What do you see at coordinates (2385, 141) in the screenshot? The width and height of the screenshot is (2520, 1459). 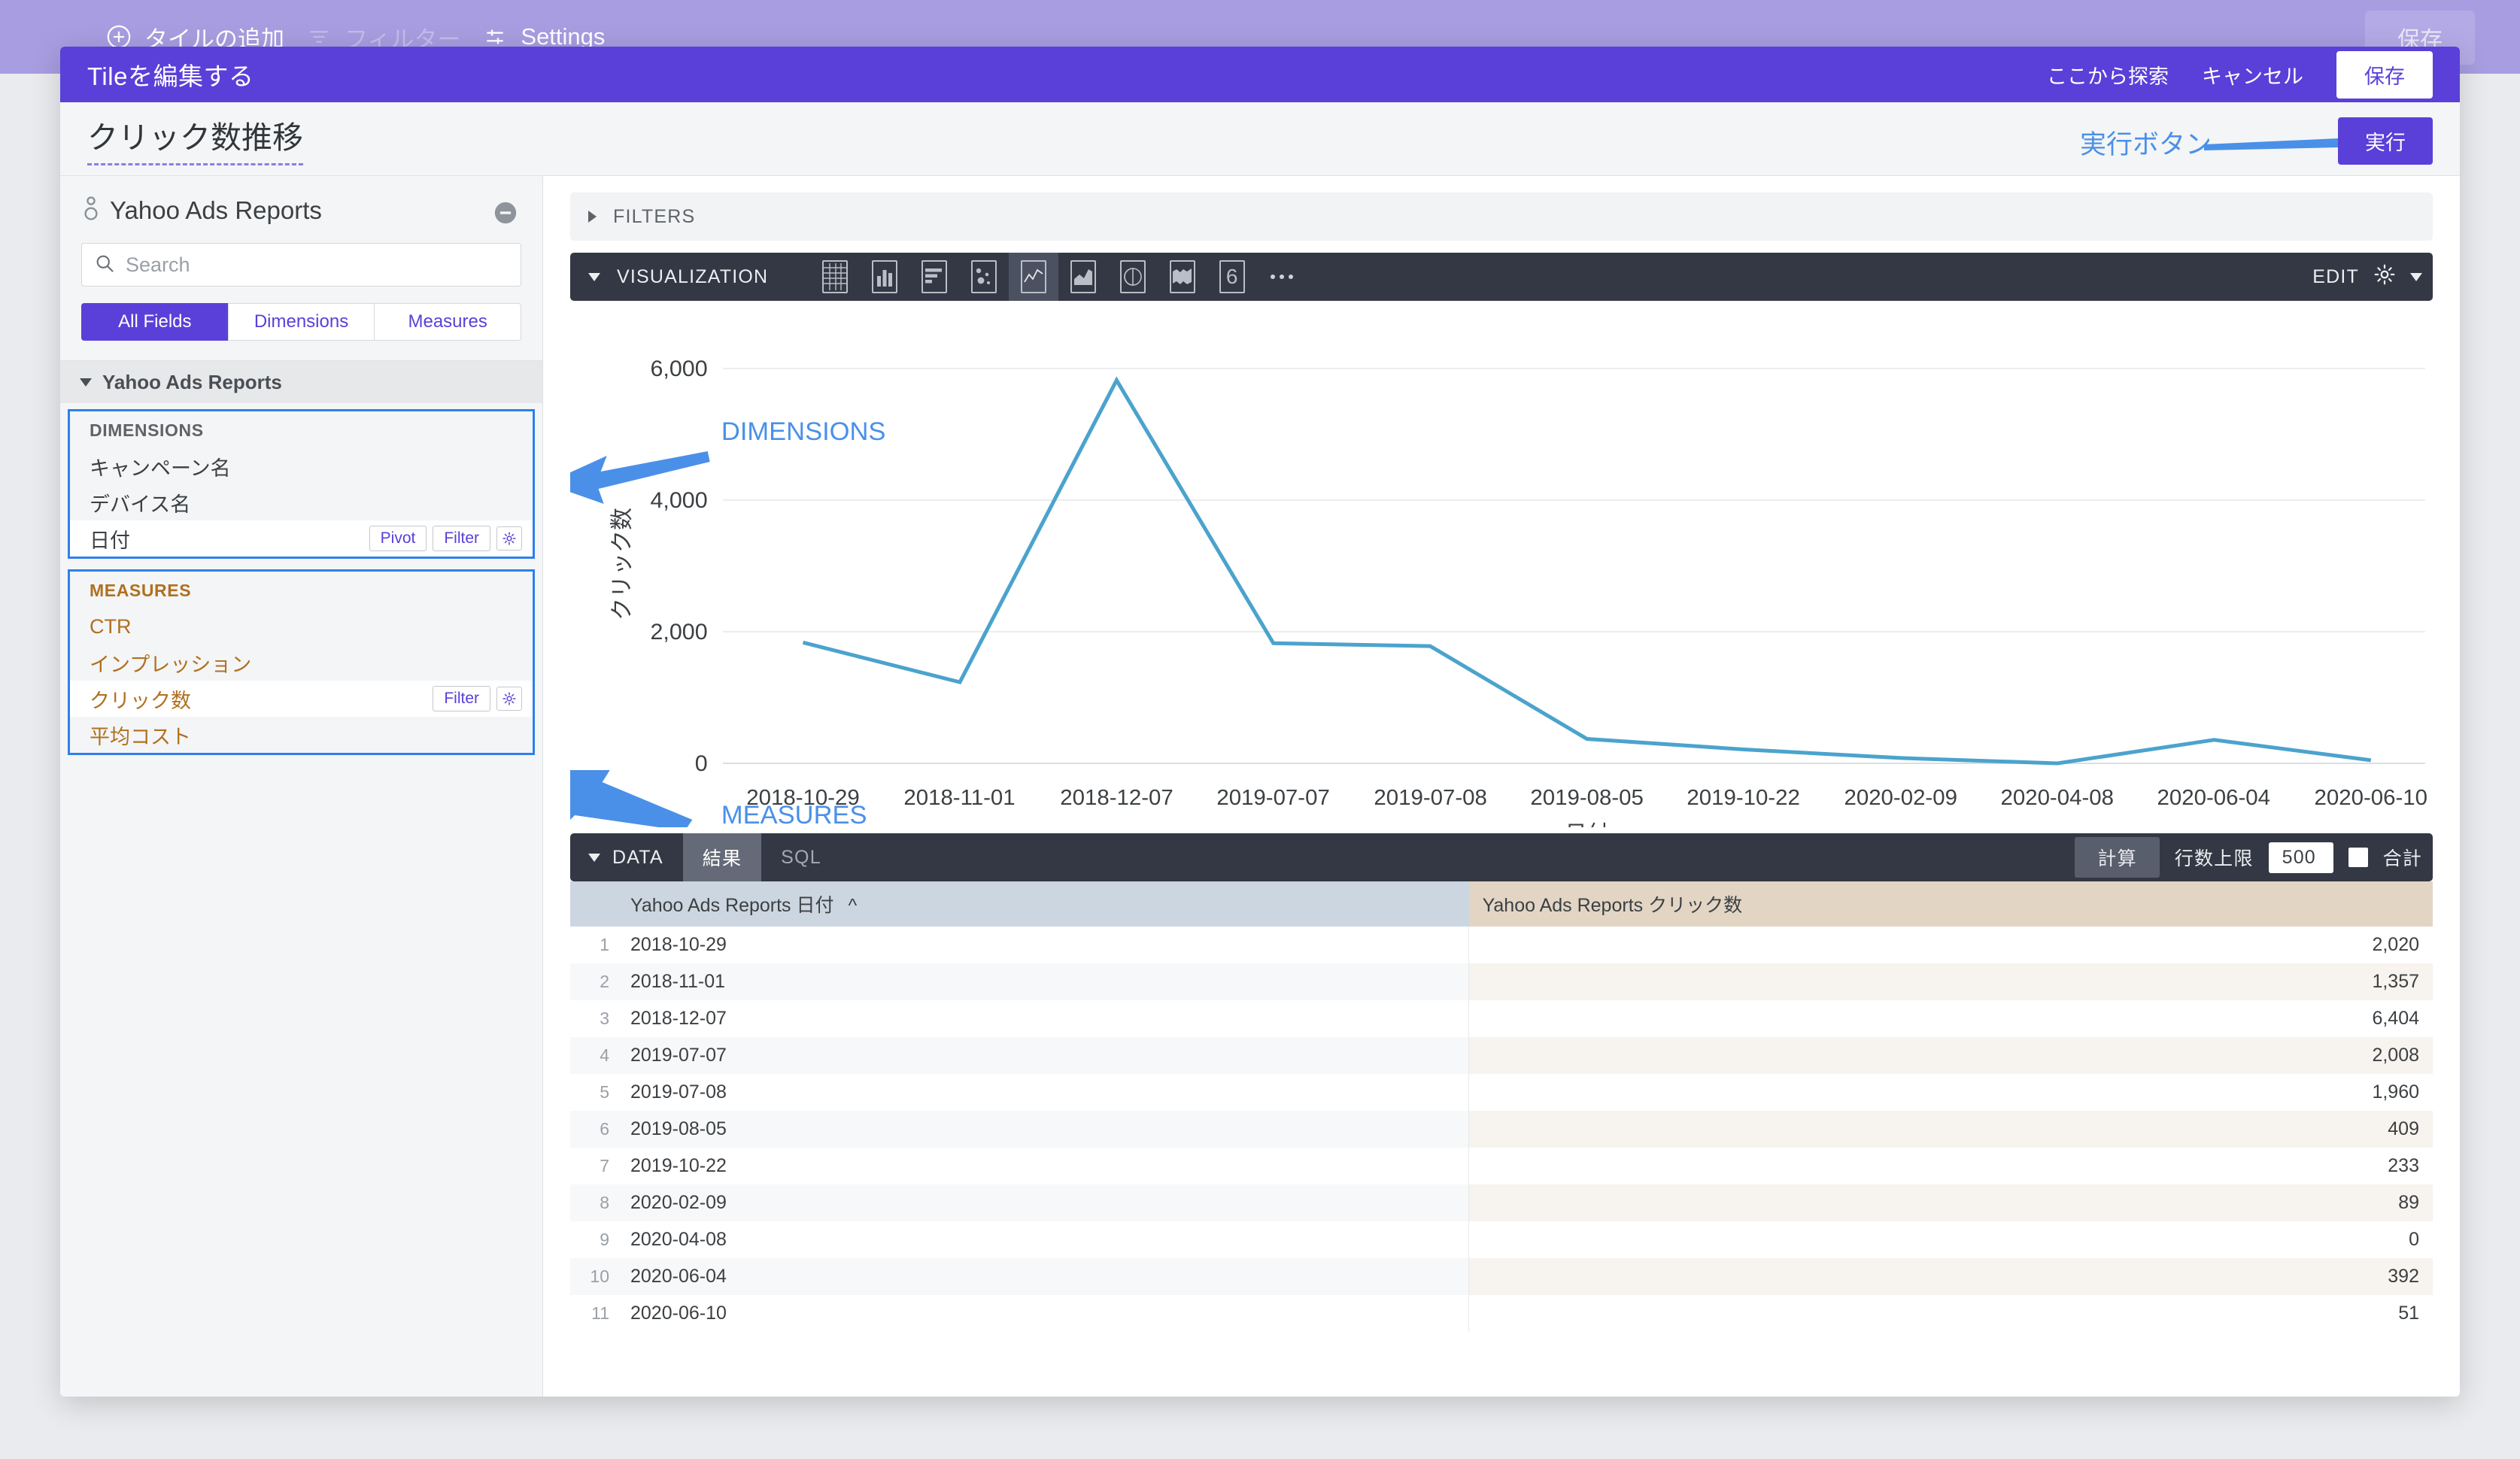 I see `run-button: 実行` at bounding box center [2385, 141].